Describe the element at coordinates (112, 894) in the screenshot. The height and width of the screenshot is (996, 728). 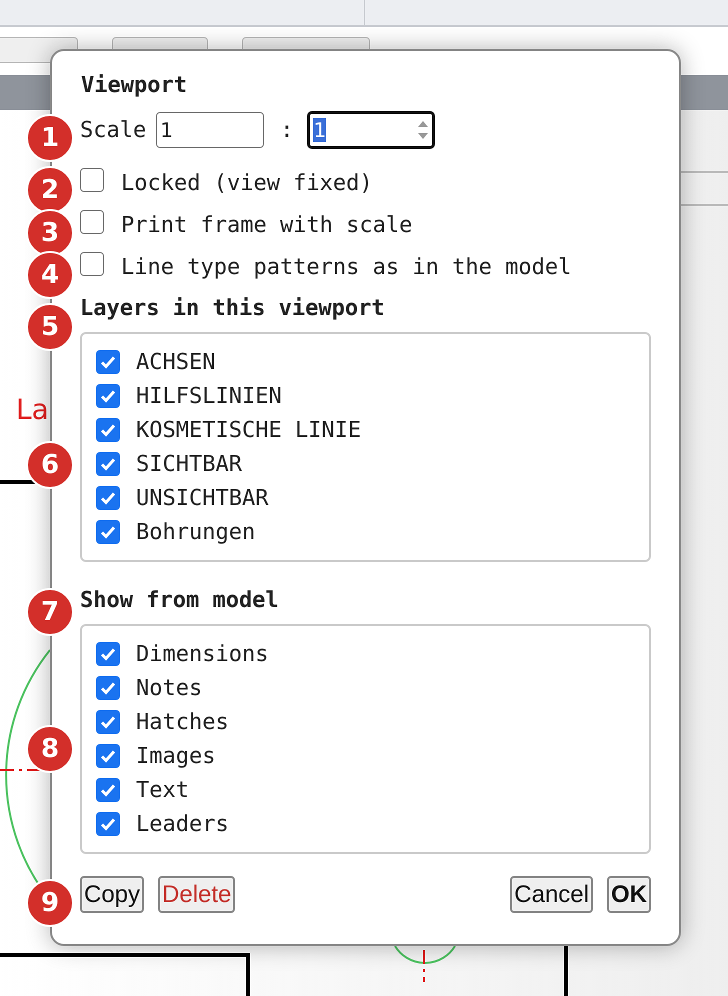
I see `dialog-button: Copy` at that location.